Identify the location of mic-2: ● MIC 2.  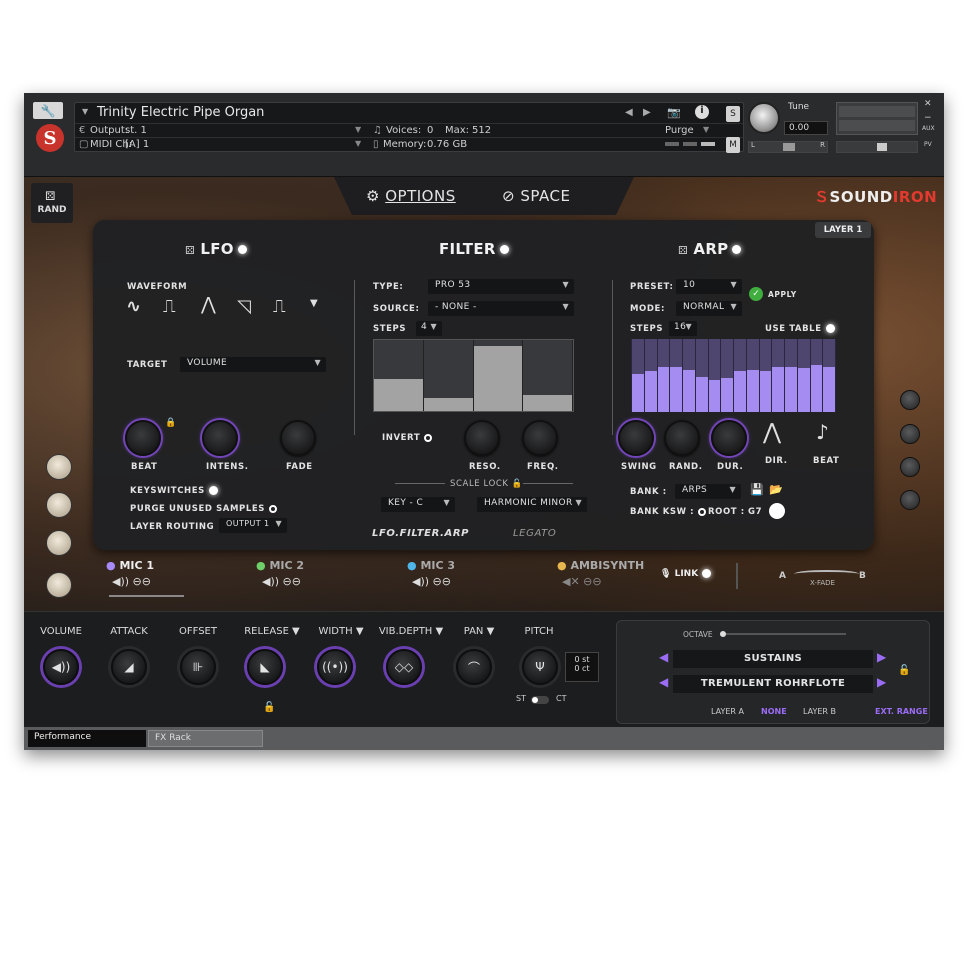
(280, 565).